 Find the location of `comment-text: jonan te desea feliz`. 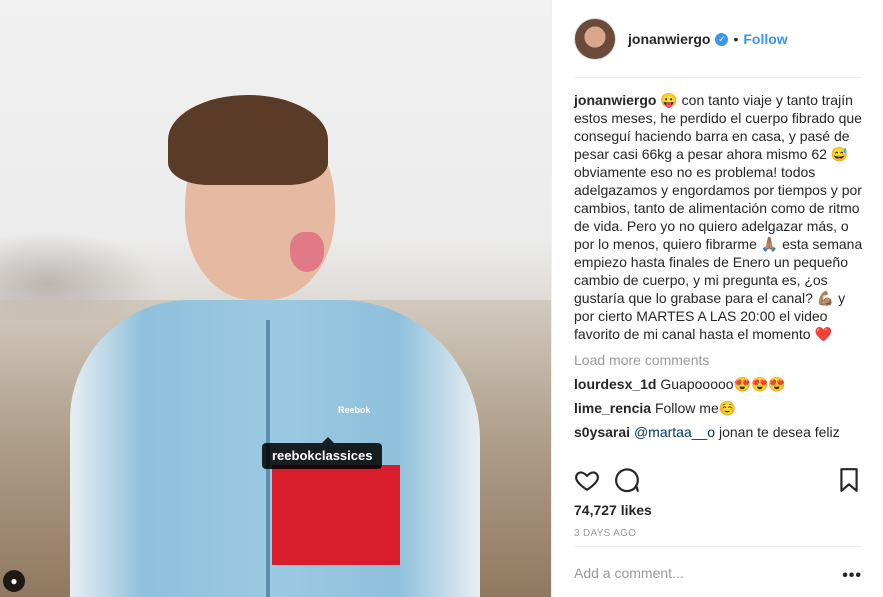

comment-text: jonan te desea feliz is located at coordinates (777, 432).